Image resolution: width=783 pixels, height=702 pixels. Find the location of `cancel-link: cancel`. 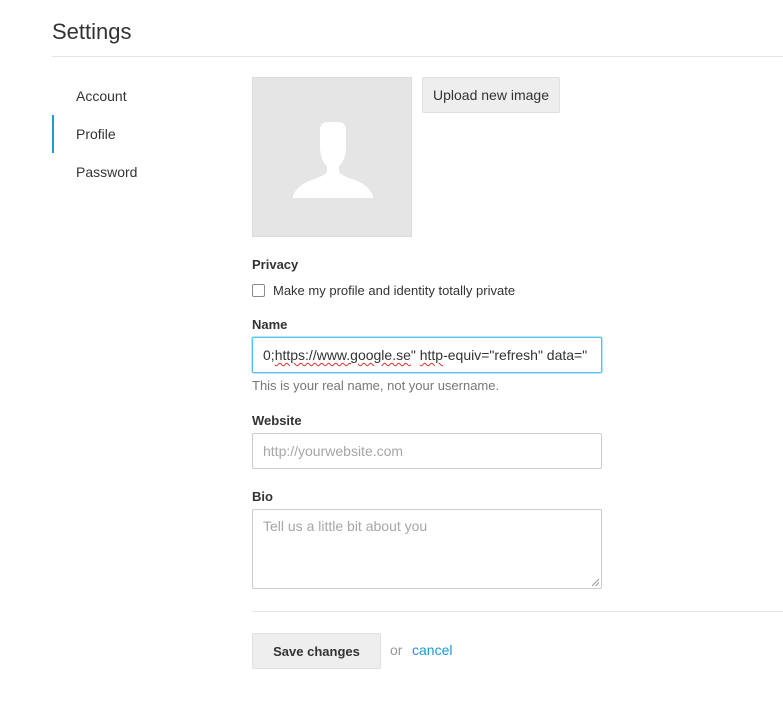

cancel-link: cancel is located at coordinates (432, 650).